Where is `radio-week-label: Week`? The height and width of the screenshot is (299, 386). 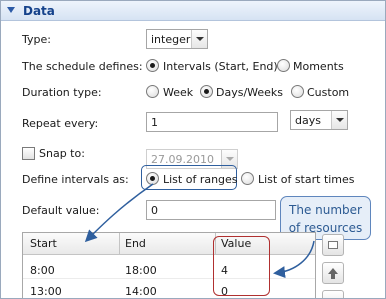
radio-week-label: Week is located at coordinates (178, 92).